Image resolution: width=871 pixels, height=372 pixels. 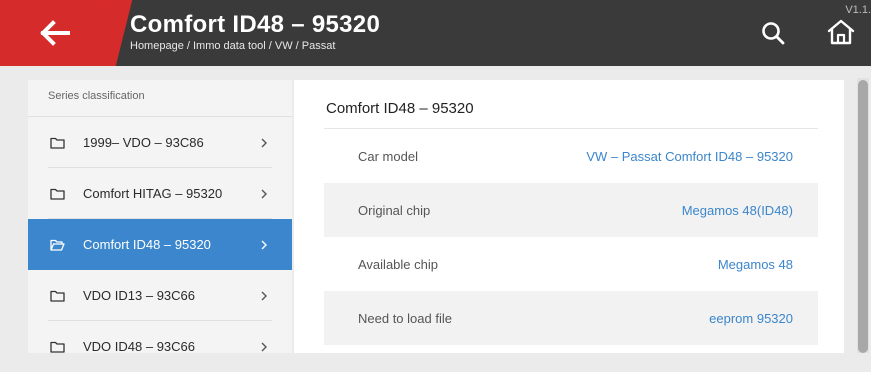 I want to click on search-icon, so click(x=773, y=33).